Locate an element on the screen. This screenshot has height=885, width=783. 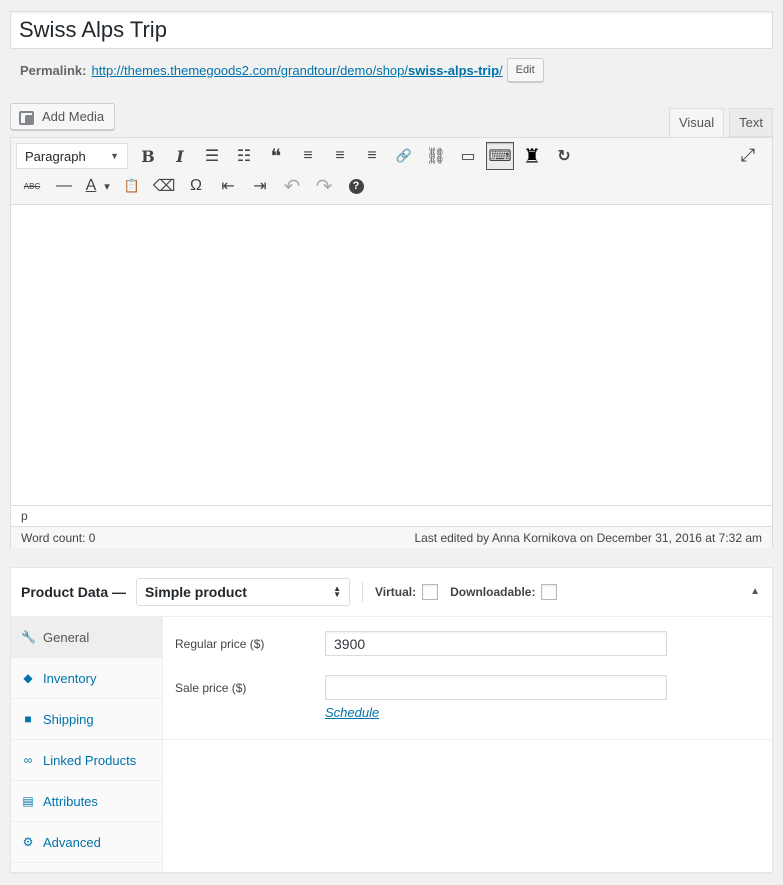
select-arrows-icon: ▲ ▼ is located at coordinates (337, 591).